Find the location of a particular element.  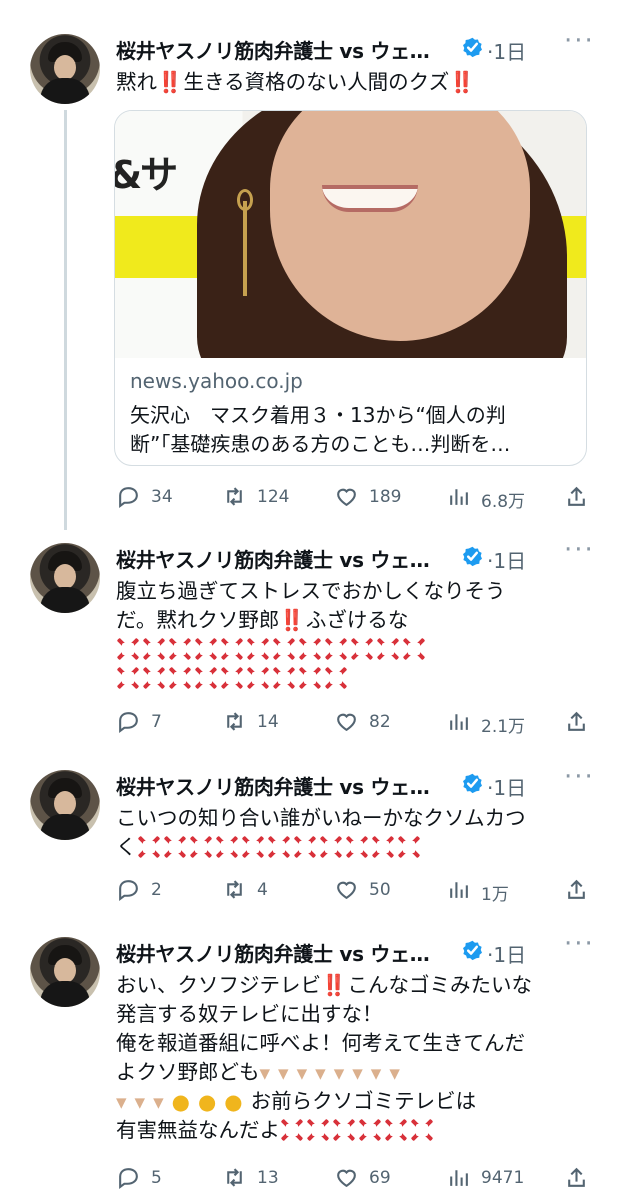

like-count: 50 is located at coordinates (380, 890).